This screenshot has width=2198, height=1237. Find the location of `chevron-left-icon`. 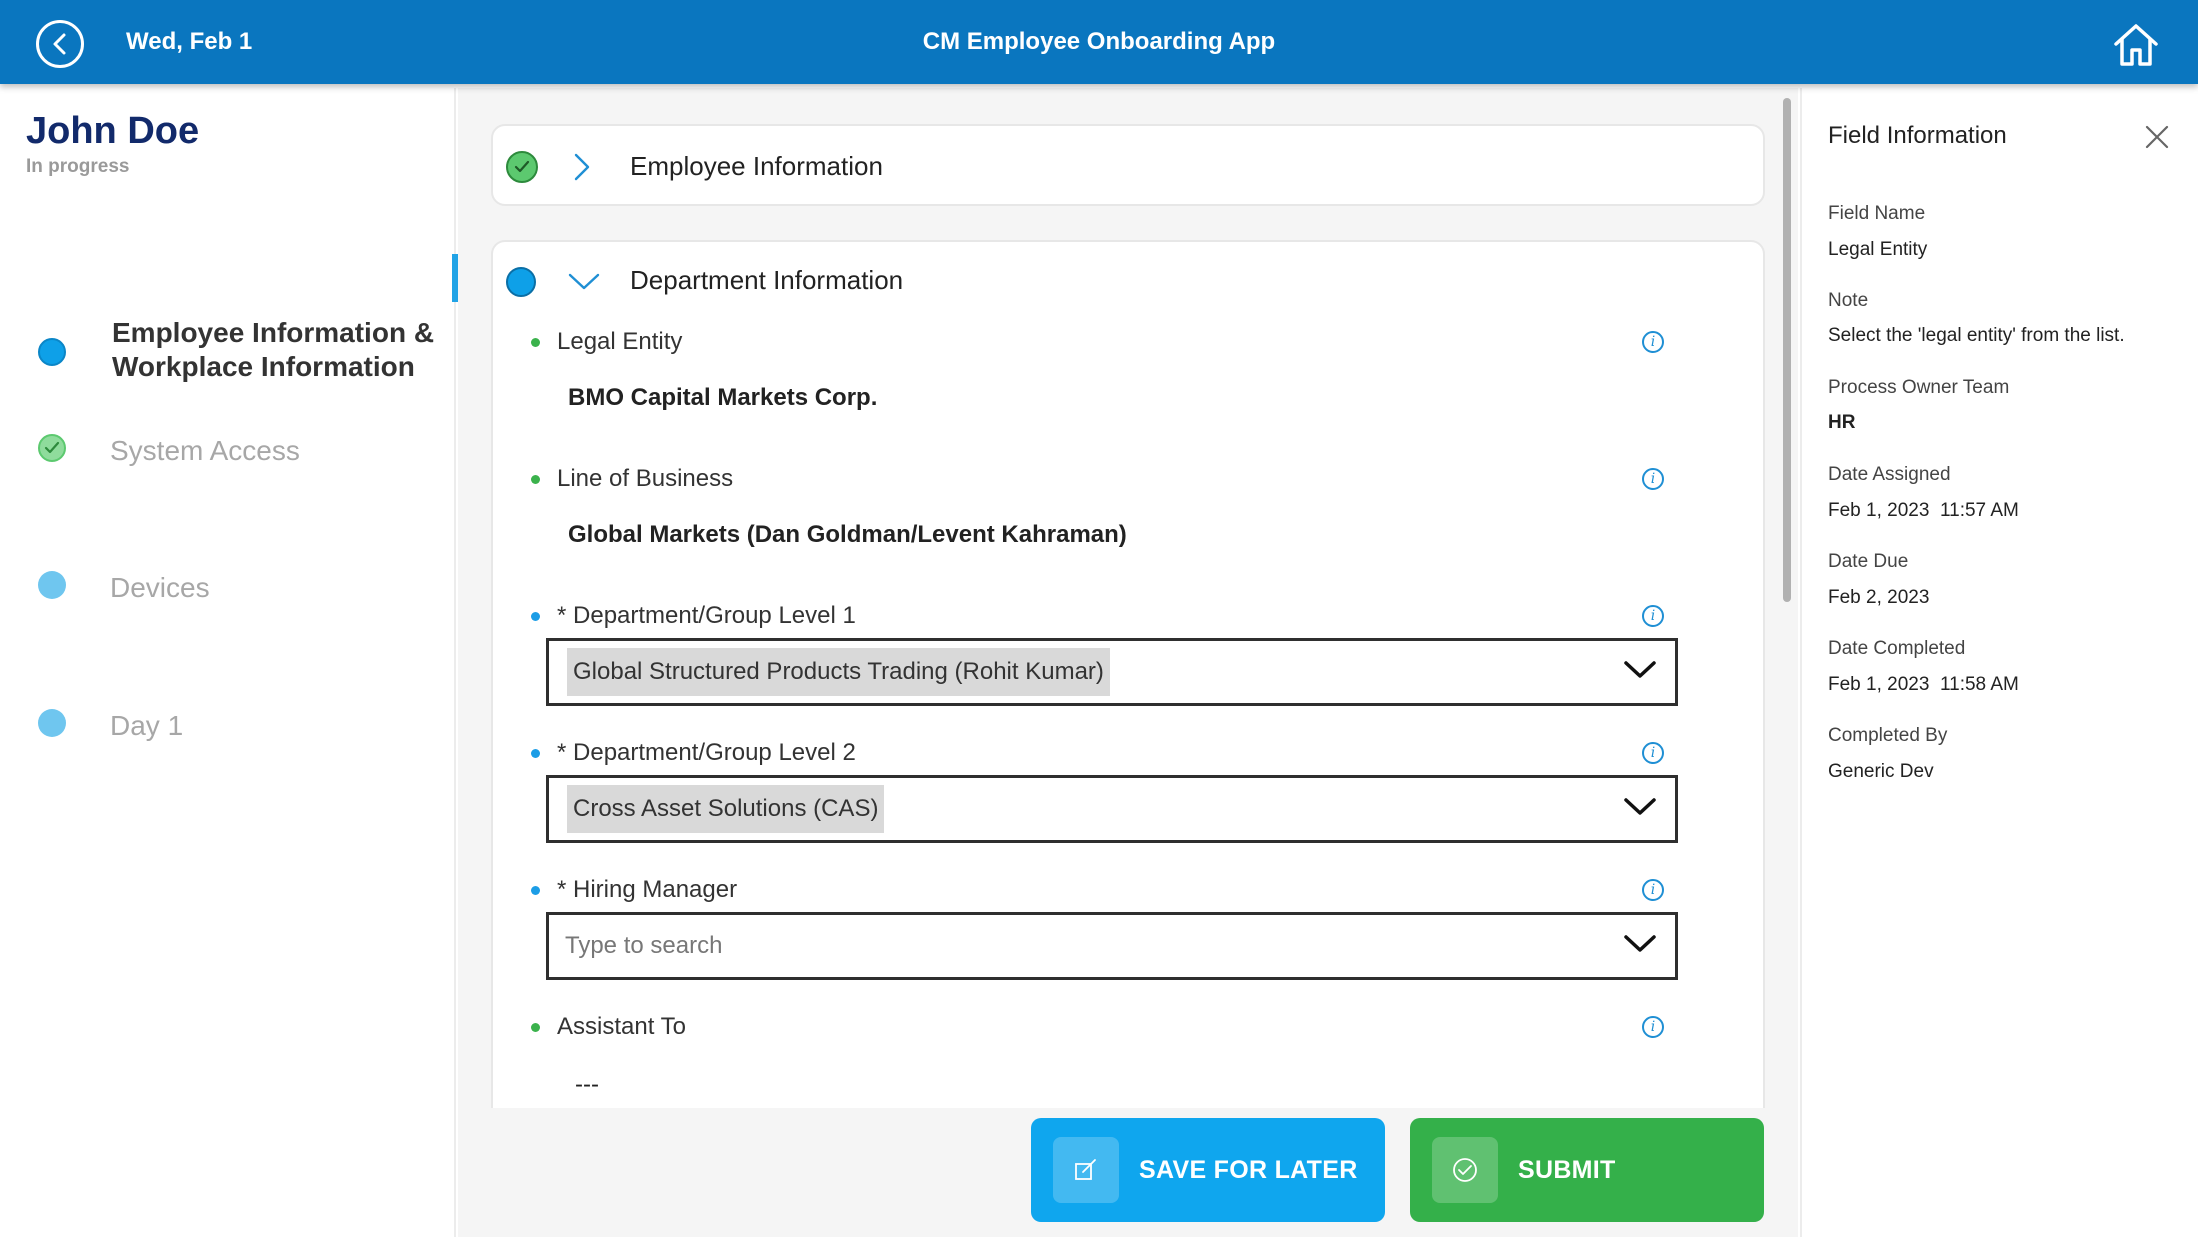

chevron-left-icon is located at coordinates (59, 44).